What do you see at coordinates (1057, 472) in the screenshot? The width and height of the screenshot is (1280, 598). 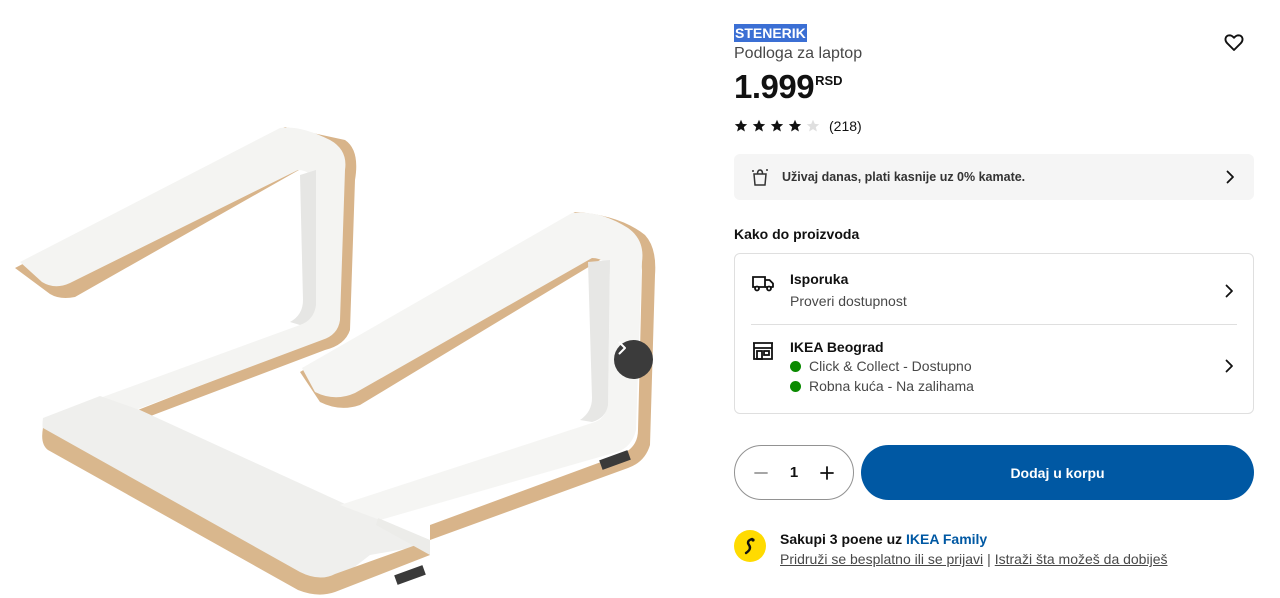 I see `add-to-cart-button: Dodaj u korpu` at bounding box center [1057, 472].